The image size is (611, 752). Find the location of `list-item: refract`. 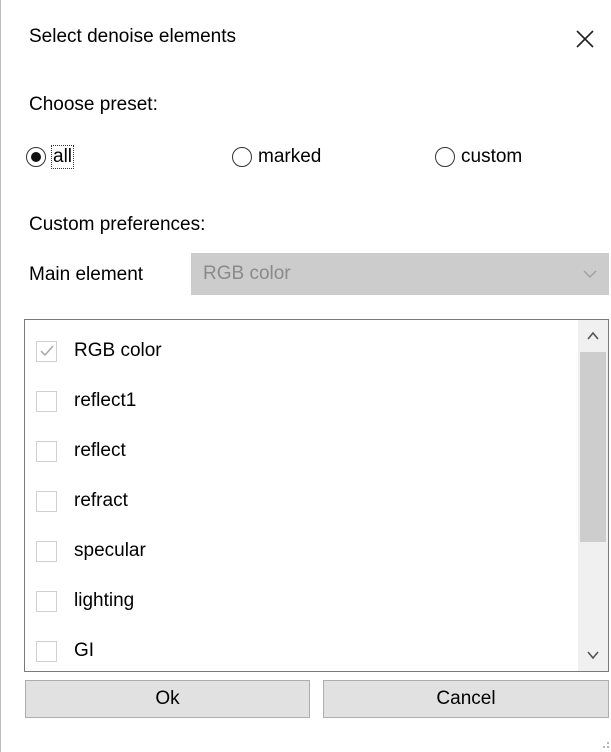

list-item: refract is located at coordinates (82, 501).